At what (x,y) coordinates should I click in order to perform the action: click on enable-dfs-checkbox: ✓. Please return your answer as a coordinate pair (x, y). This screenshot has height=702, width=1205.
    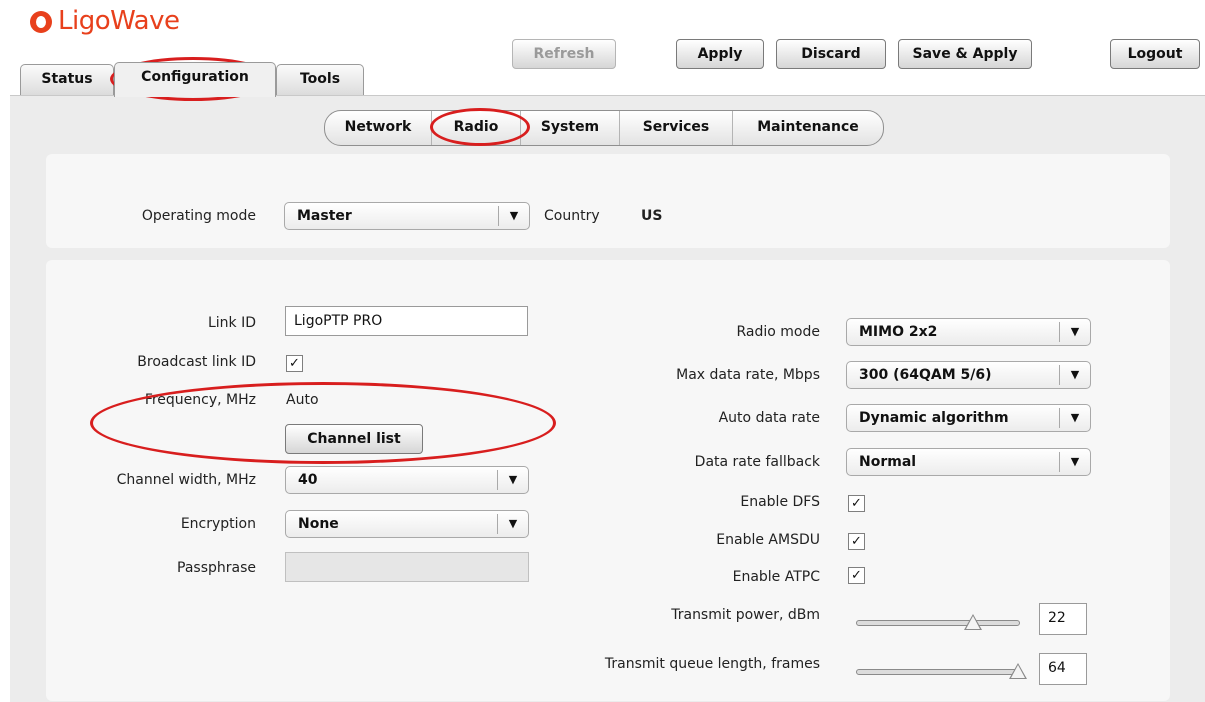
    Looking at the image, I should click on (856, 503).